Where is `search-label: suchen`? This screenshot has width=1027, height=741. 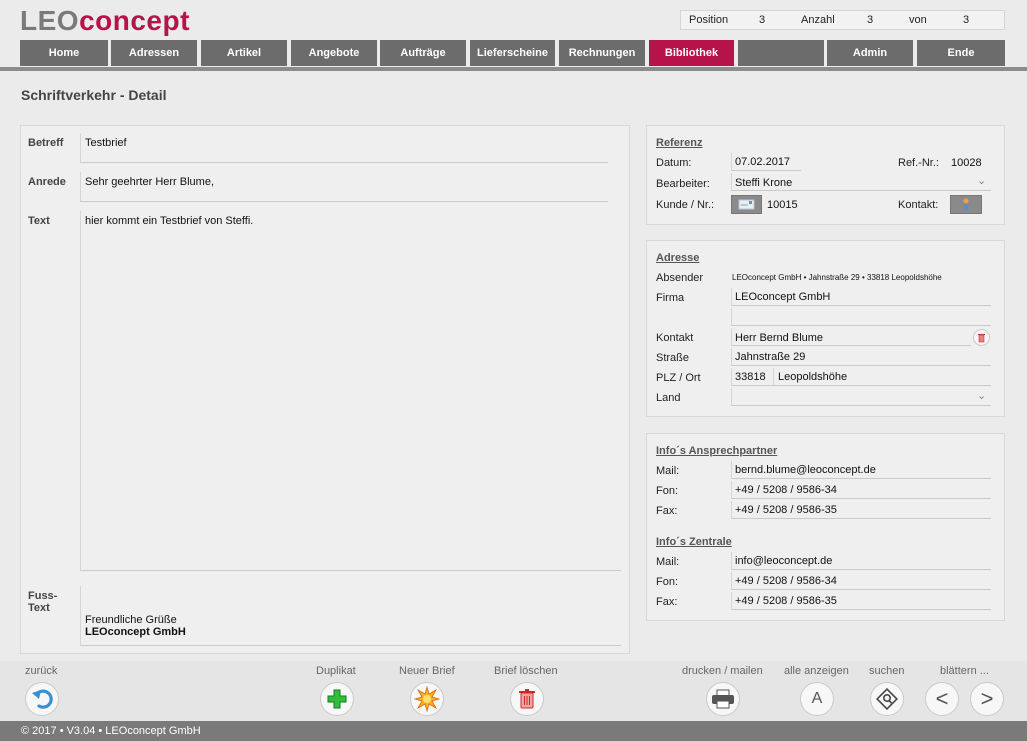
search-label: suchen is located at coordinates (887, 671).